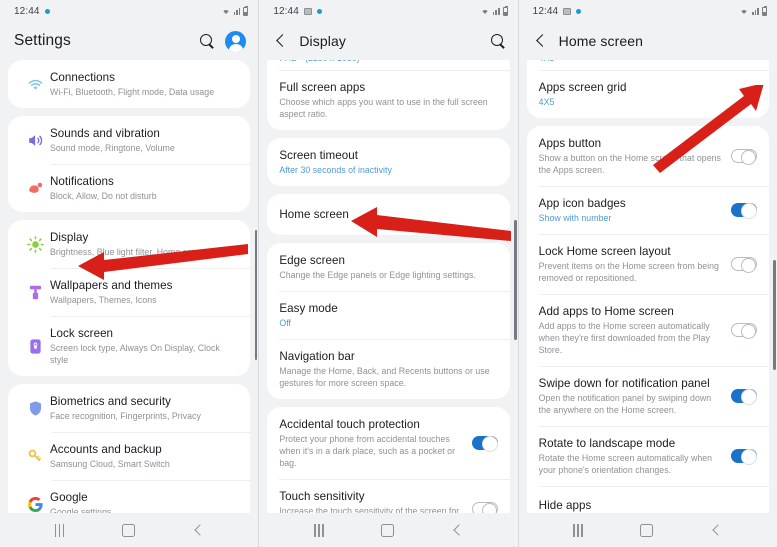  What do you see at coordinates (129, 41) in the screenshot?
I see `app-bar-settings: Settings` at bounding box center [129, 41].